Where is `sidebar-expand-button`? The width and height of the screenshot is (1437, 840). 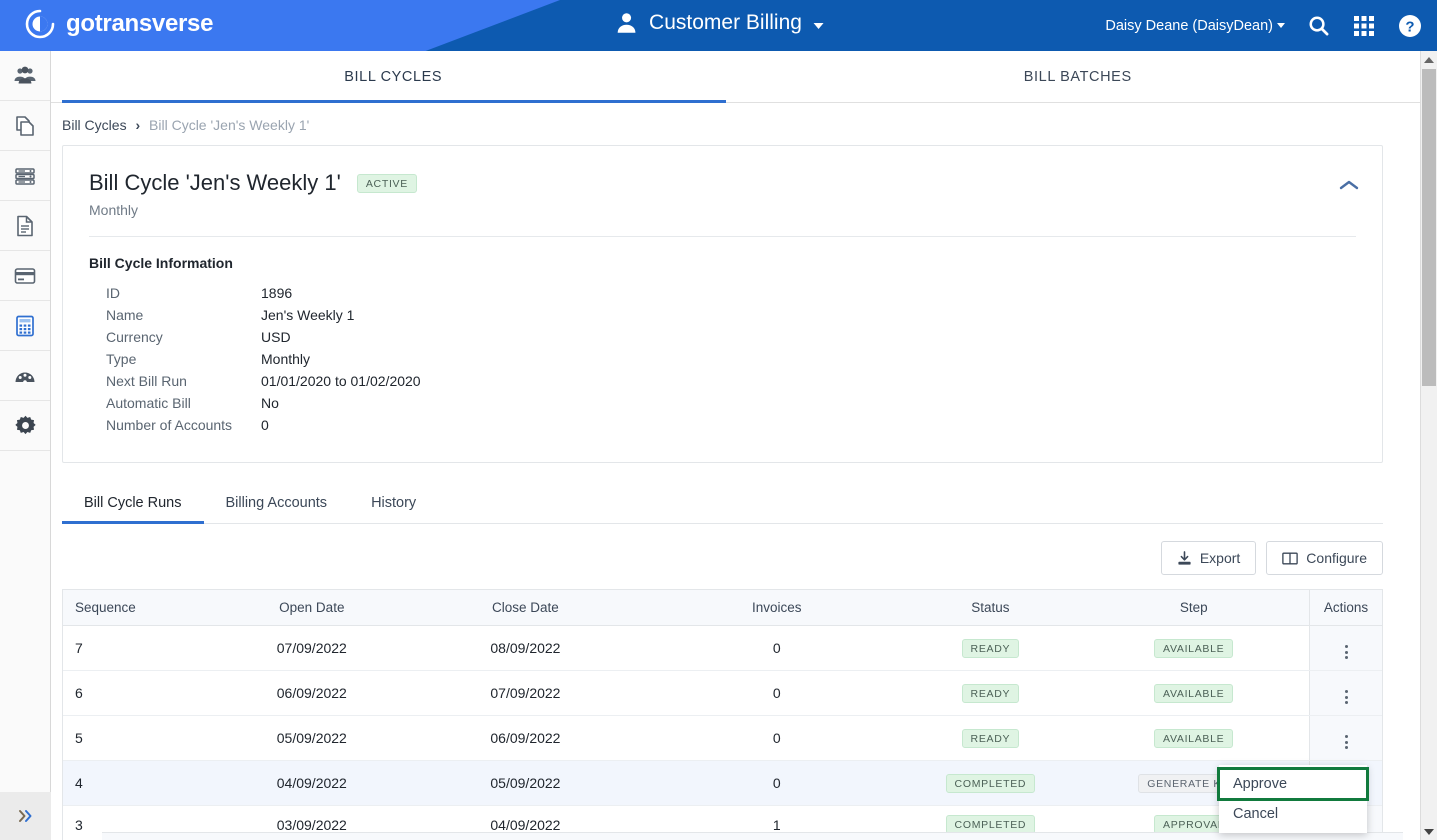
sidebar-expand-button is located at coordinates (25, 816).